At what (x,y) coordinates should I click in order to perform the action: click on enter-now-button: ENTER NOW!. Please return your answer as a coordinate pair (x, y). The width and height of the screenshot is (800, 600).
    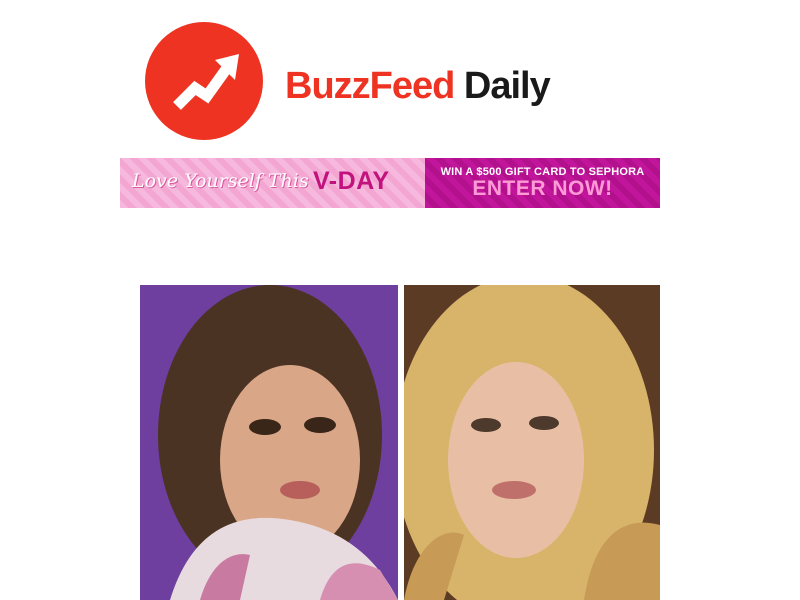
    Looking at the image, I should click on (542, 189).